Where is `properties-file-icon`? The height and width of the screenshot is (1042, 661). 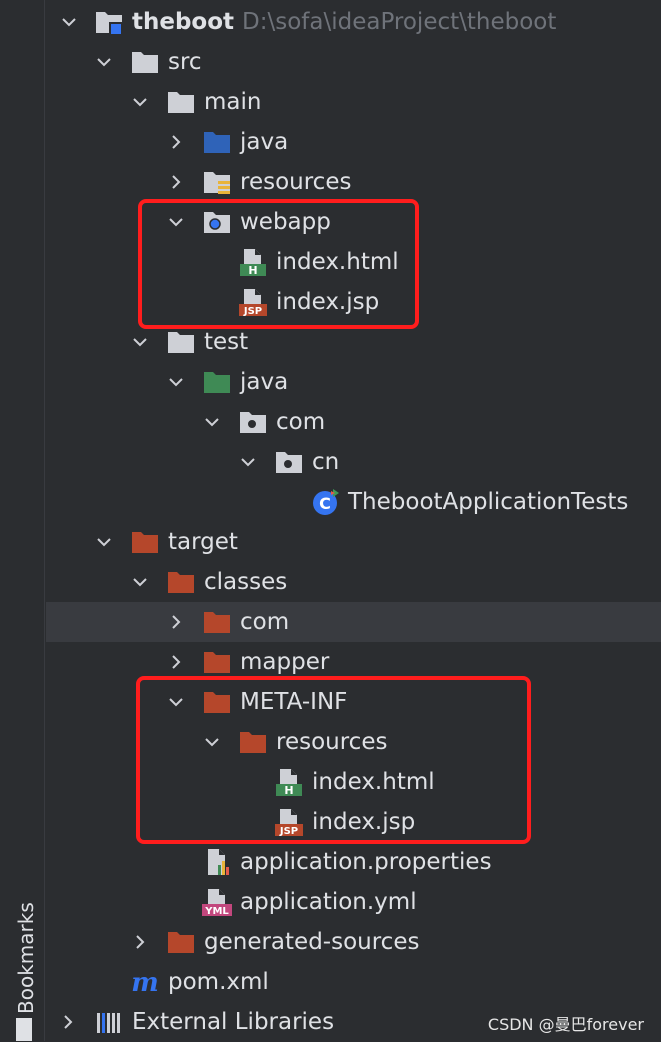 properties-file-icon is located at coordinates (217, 862).